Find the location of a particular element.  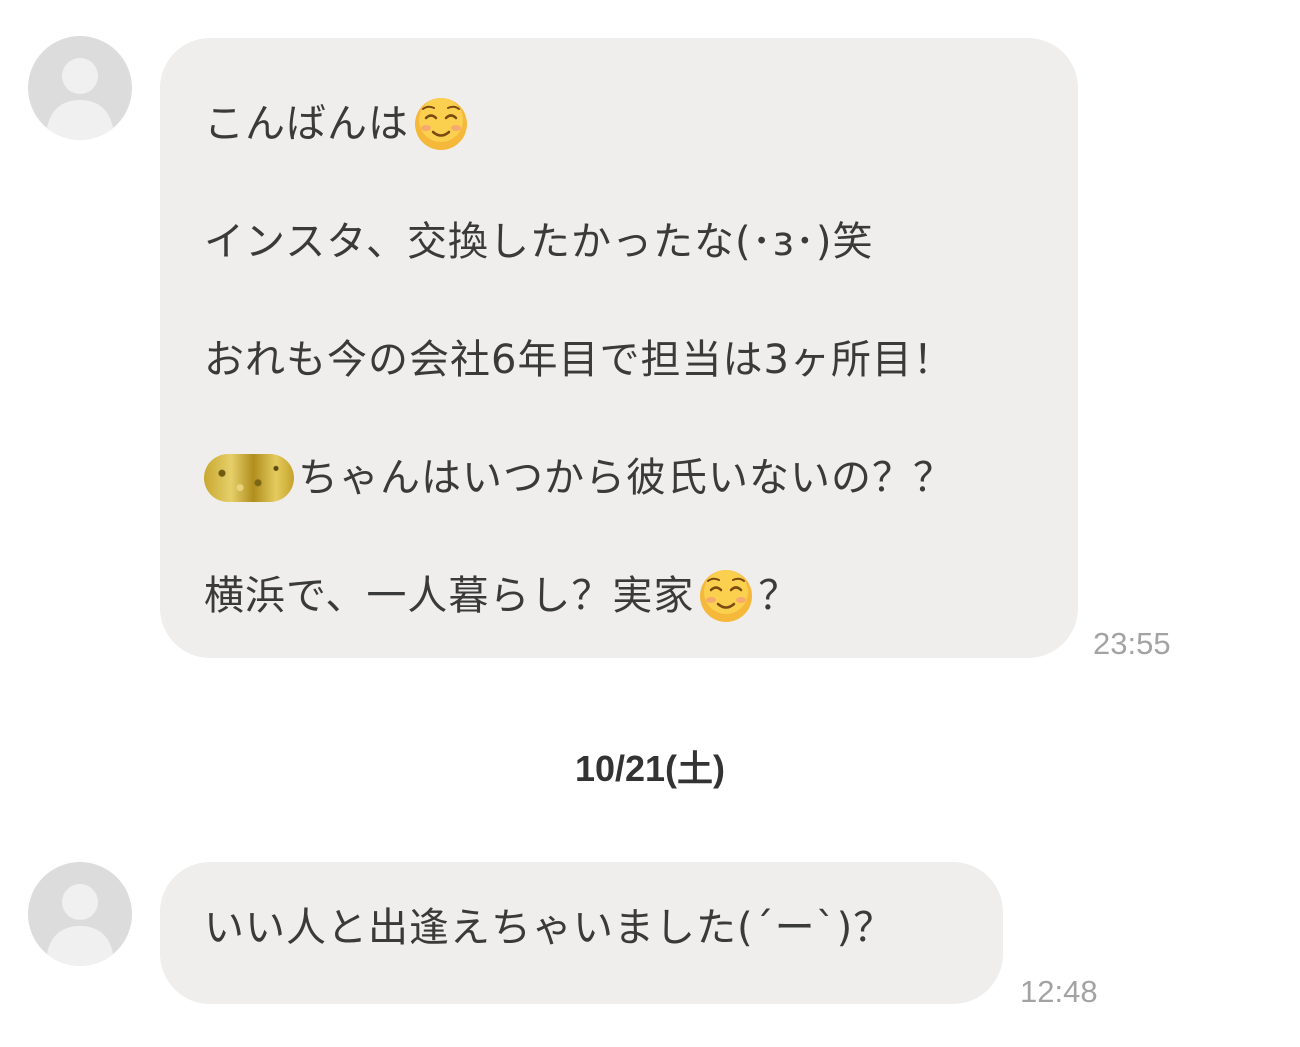

message-text: おれも今の会社6年目で担当は3ヶ所目！ is located at coordinates (579, 360).